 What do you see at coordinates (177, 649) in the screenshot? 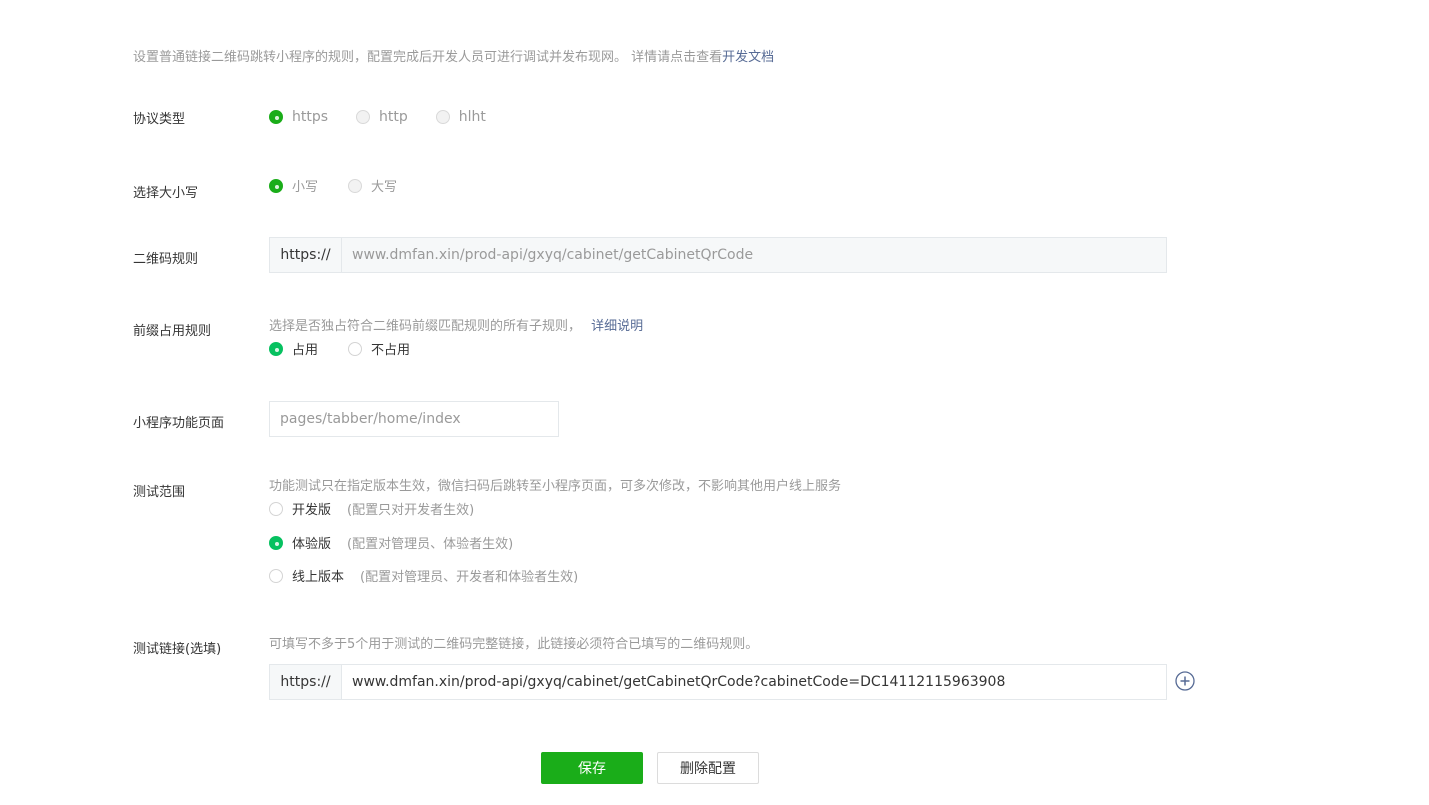
I see `test-link-label: 测试链接(选填)` at bounding box center [177, 649].